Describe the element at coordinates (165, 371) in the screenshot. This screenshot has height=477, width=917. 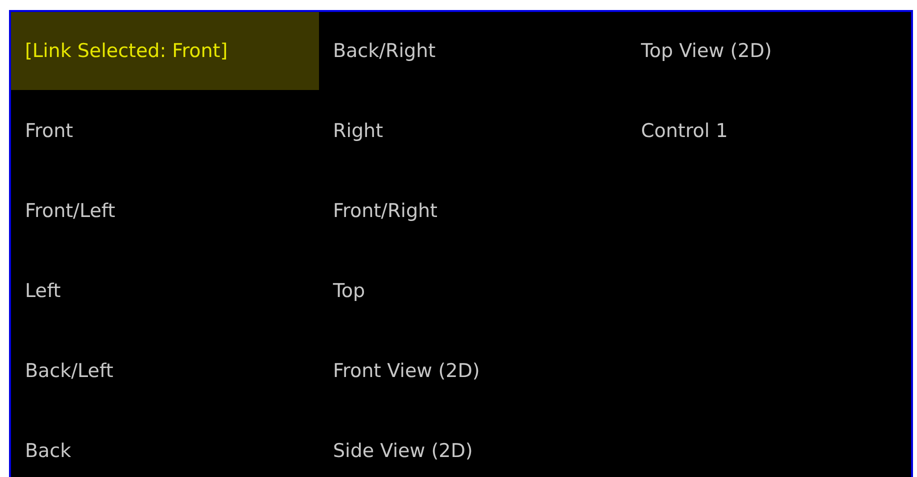
I see `view-item: Back/Left` at that location.